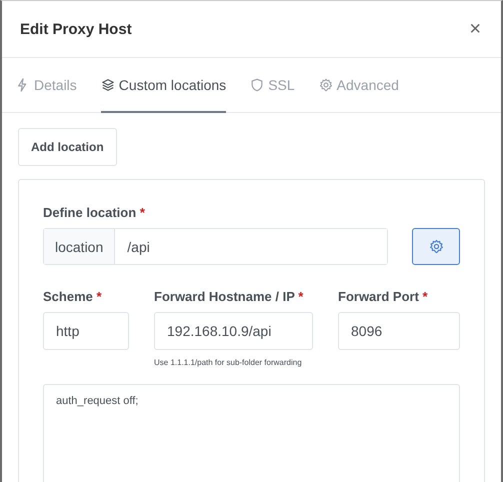 The width and height of the screenshot is (503, 482). I want to click on modal-title: Edit Proxy Host, so click(76, 29).